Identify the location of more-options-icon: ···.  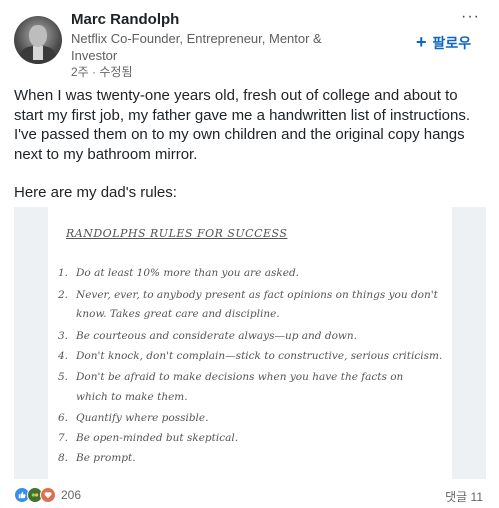
(470, 17).